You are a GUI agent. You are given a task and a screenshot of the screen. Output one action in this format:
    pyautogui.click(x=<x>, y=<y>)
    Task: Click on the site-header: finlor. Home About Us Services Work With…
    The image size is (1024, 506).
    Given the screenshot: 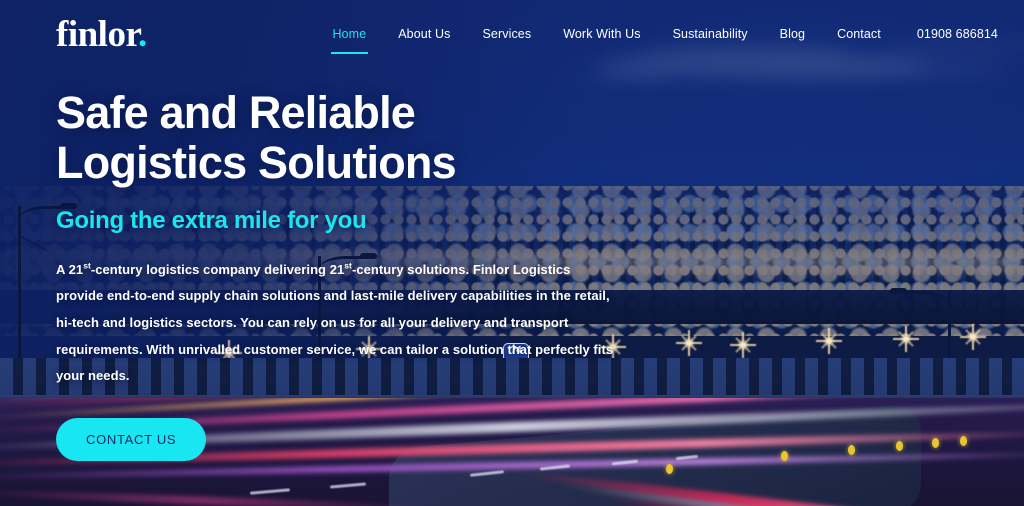 What is the action you would take?
    pyautogui.click(x=512, y=34)
    